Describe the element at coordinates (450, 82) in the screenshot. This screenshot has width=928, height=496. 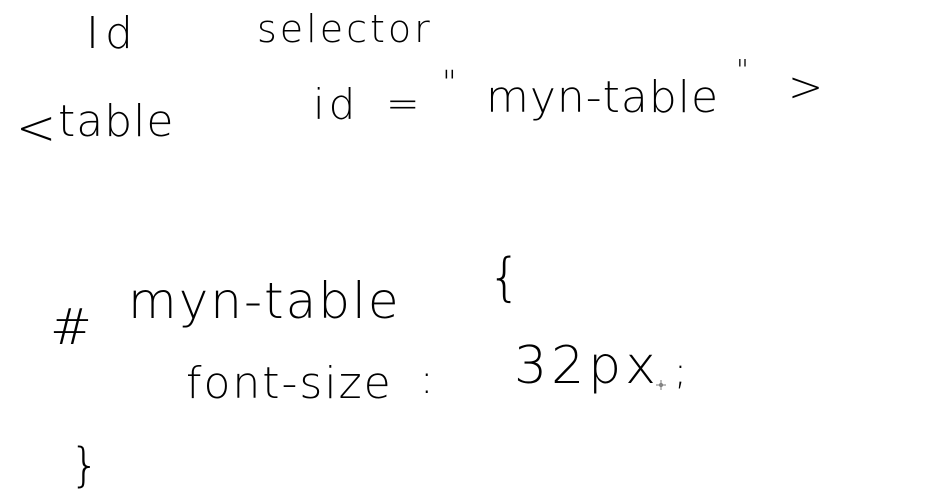
I see `html-quote-open: "` at that location.